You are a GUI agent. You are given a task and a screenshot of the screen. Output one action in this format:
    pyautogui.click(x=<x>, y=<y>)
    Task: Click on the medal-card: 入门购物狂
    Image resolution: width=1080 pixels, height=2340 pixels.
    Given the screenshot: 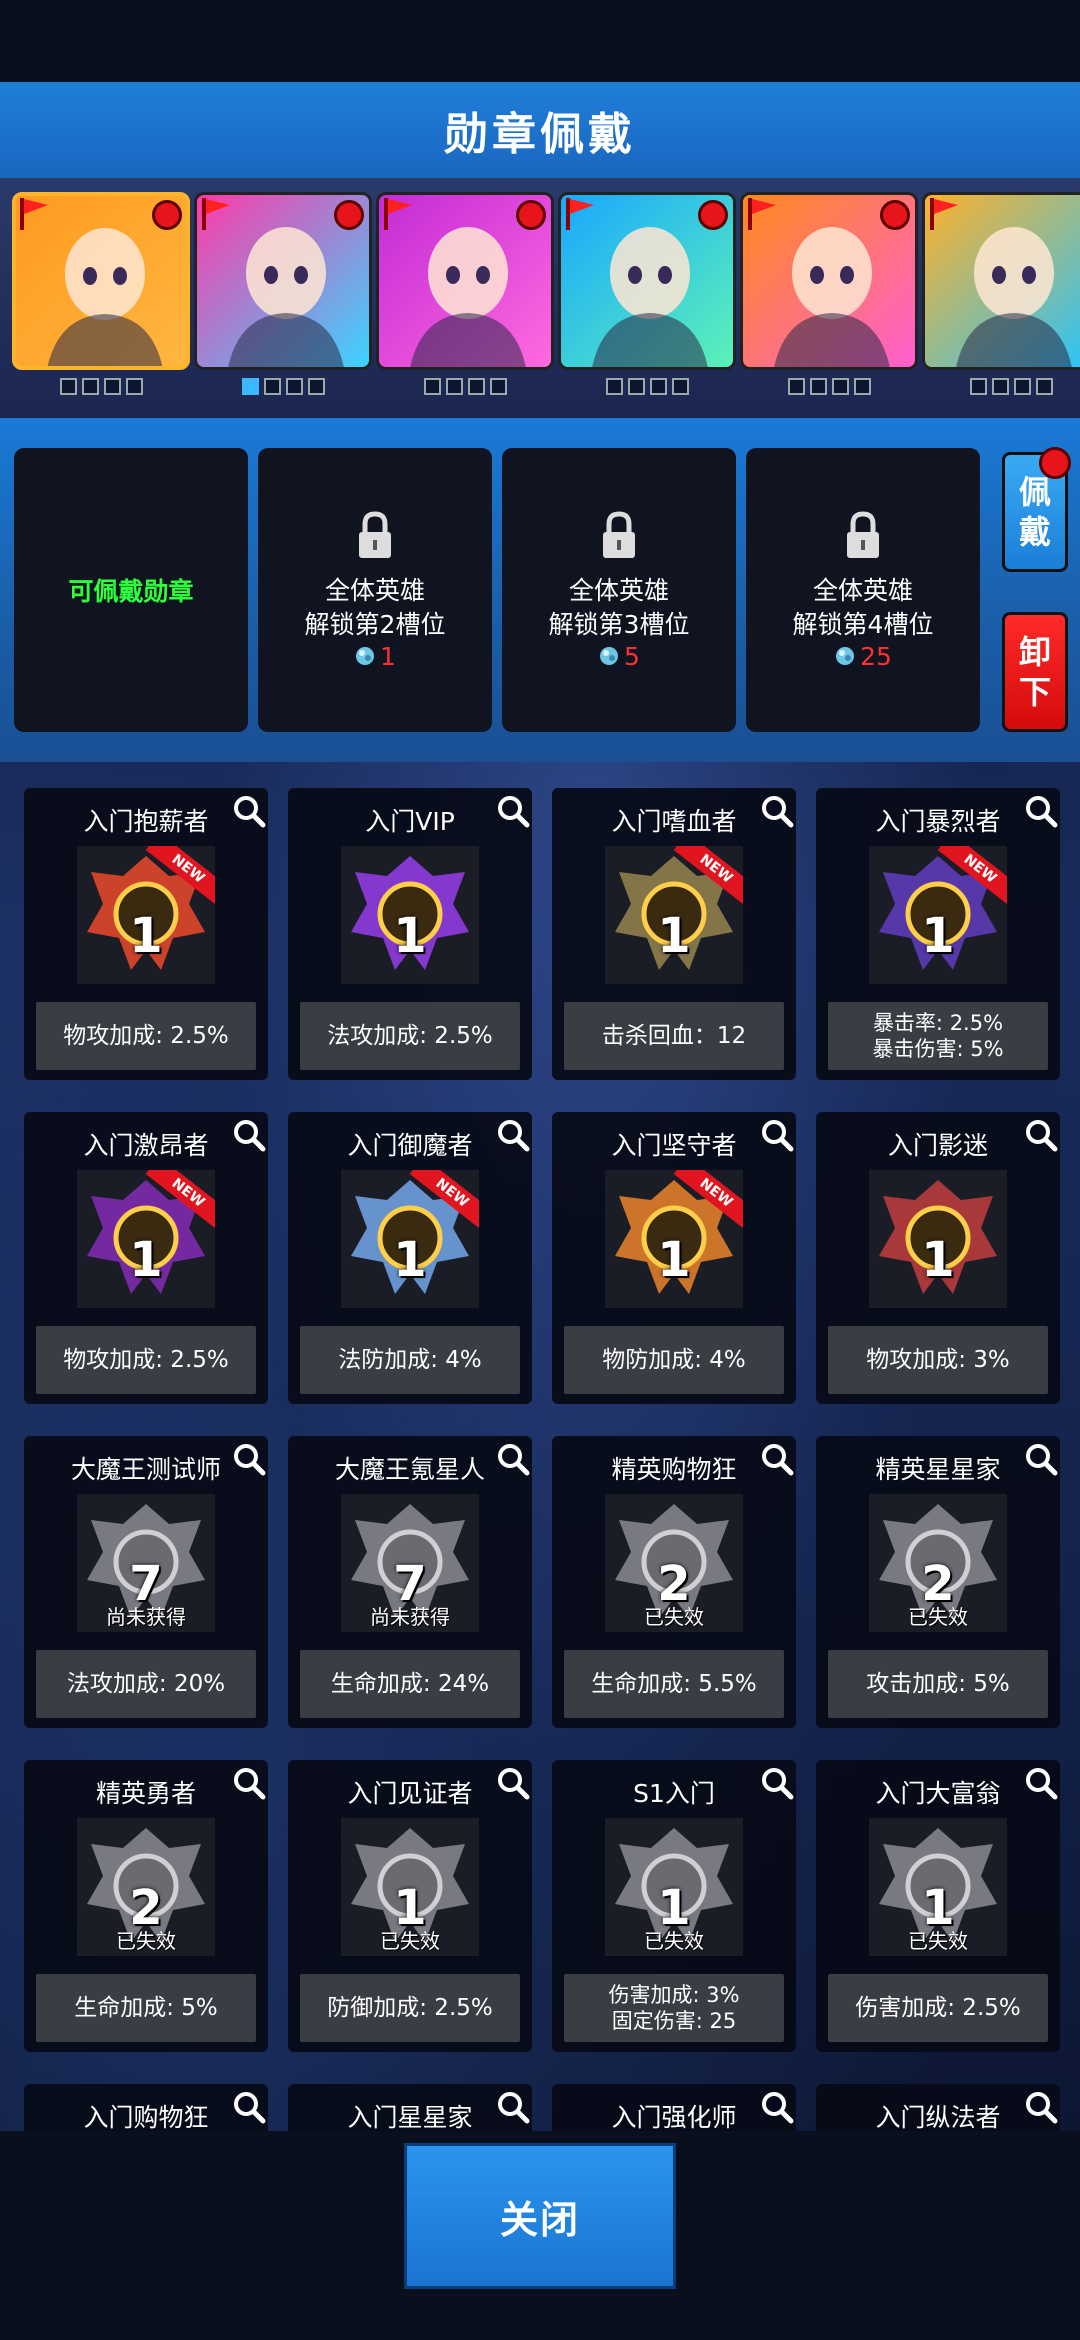 What is the action you would take?
    pyautogui.click(x=146, y=2107)
    